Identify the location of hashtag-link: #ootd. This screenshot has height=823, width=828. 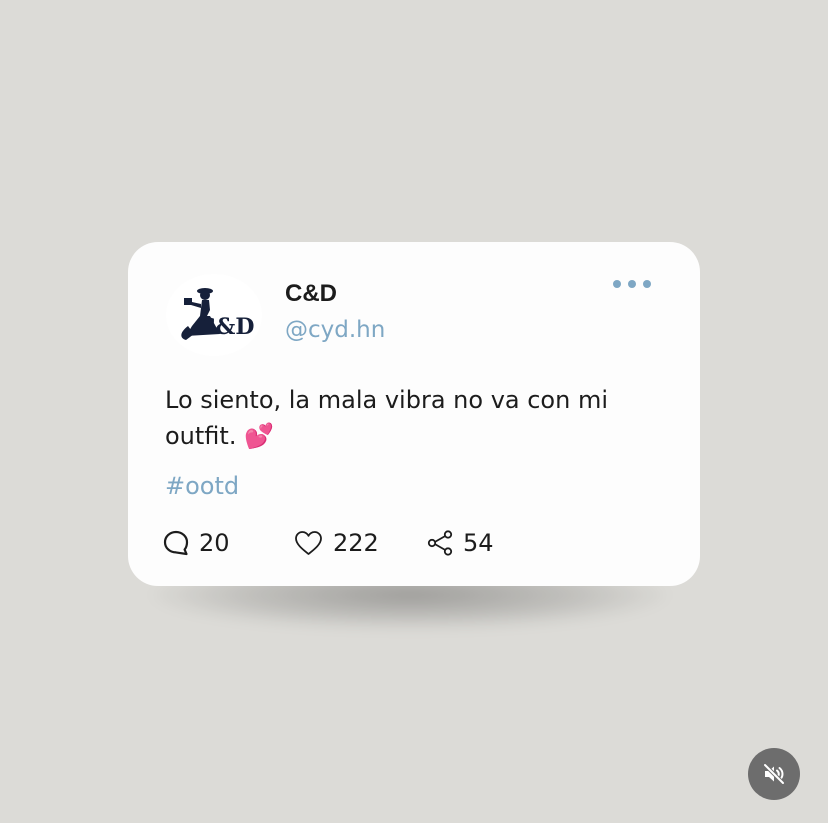
(202, 486).